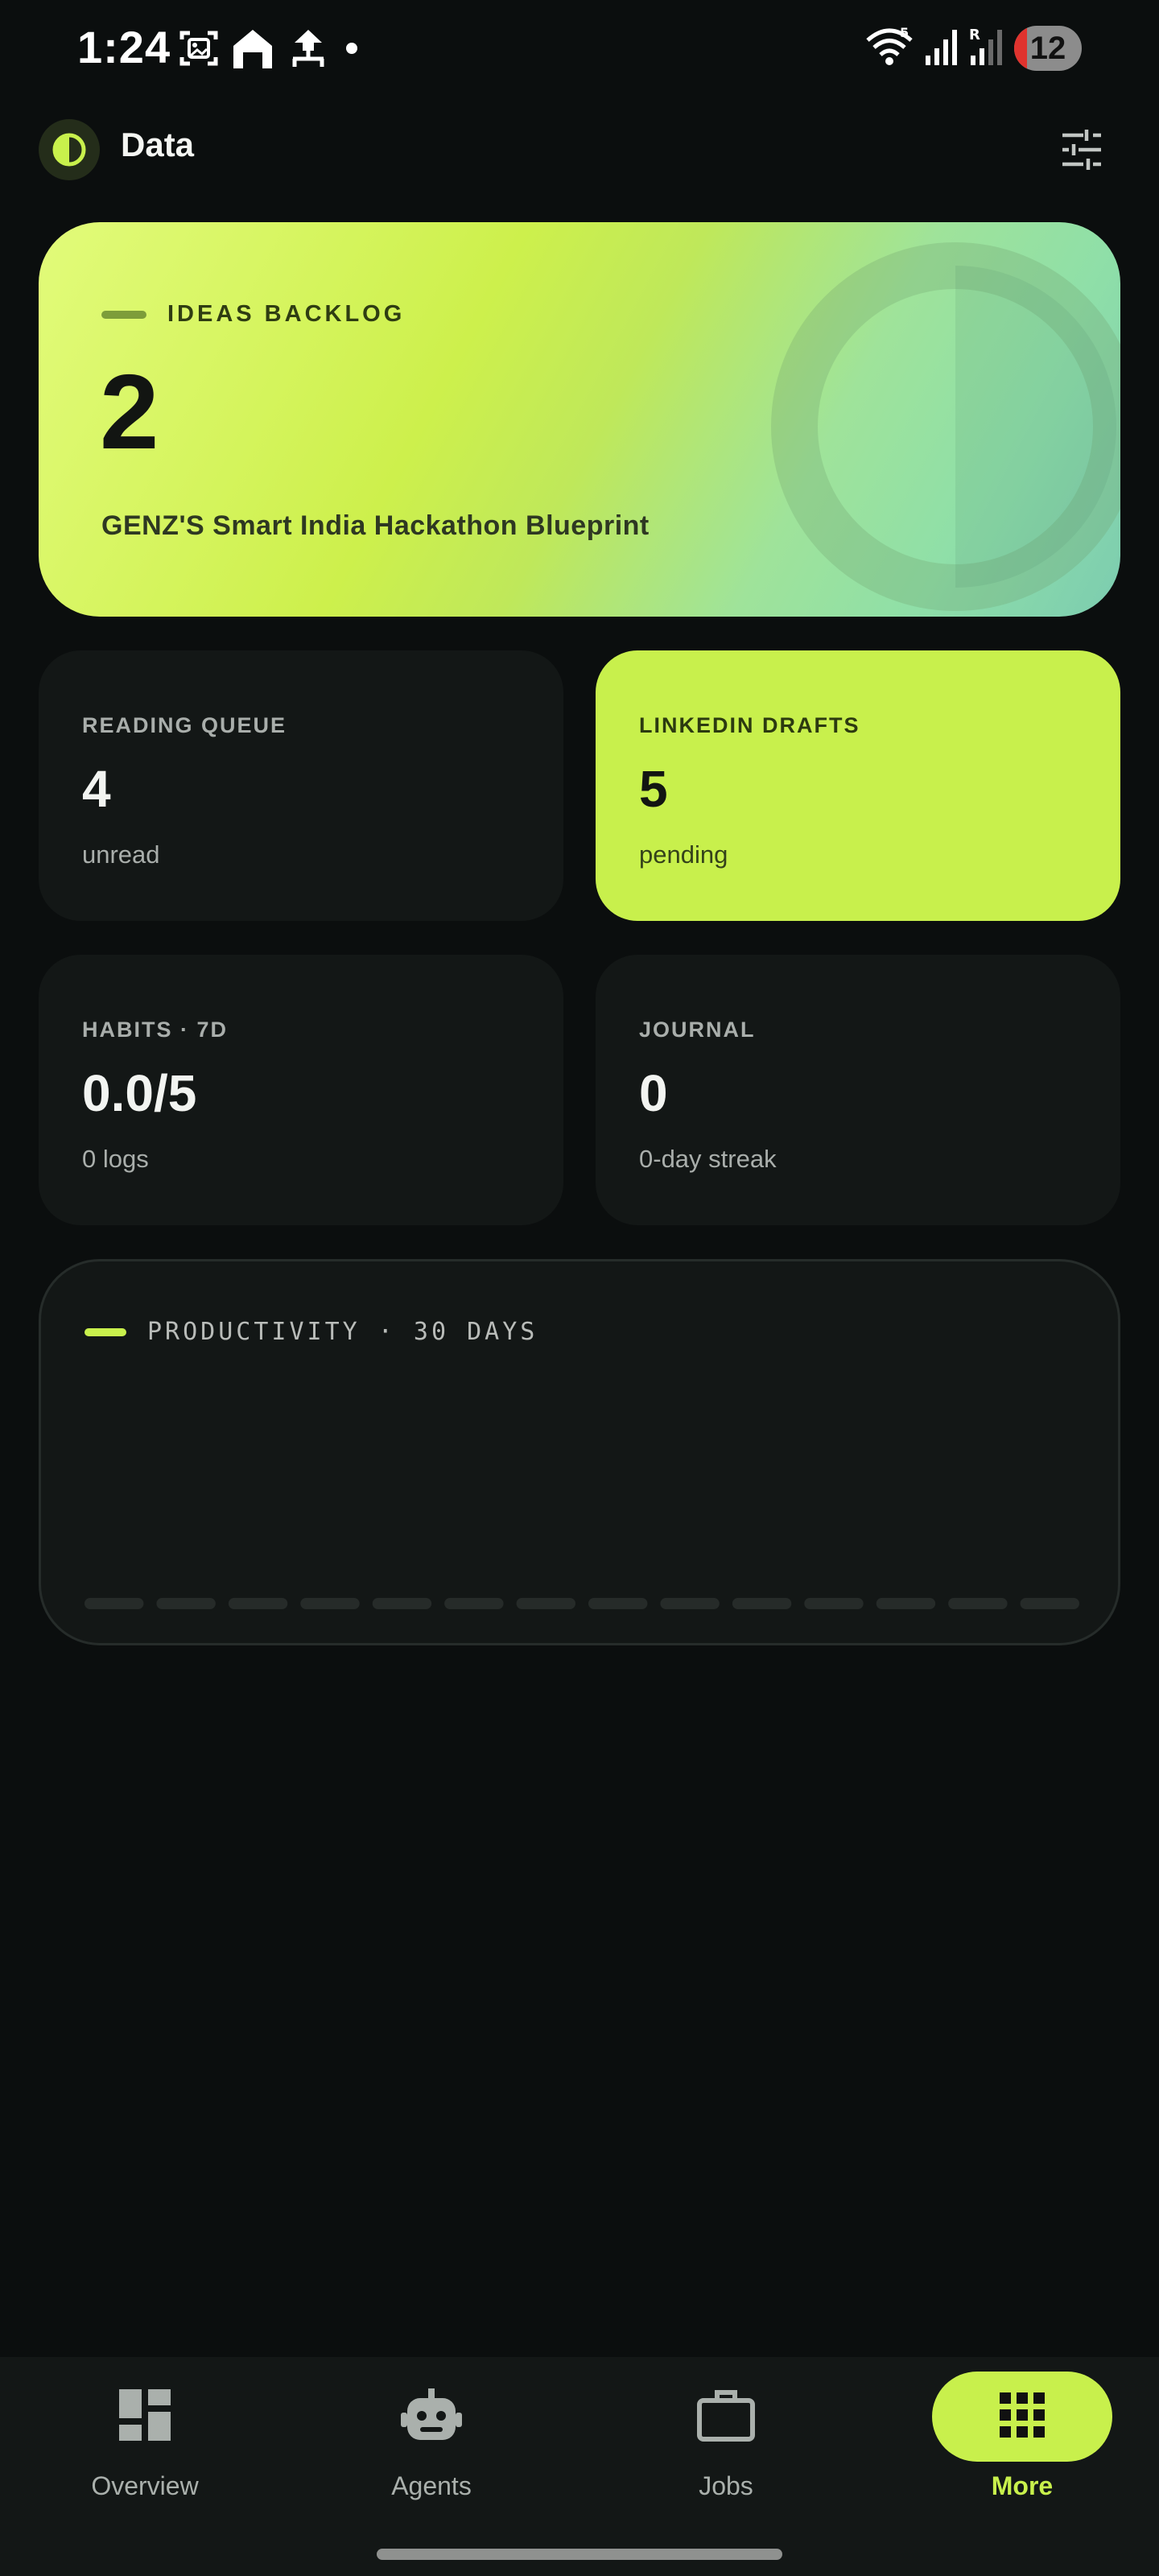  What do you see at coordinates (145, 2417) in the screenshot?
I see `dashboard-icon` at bounding box center [145, 2417].